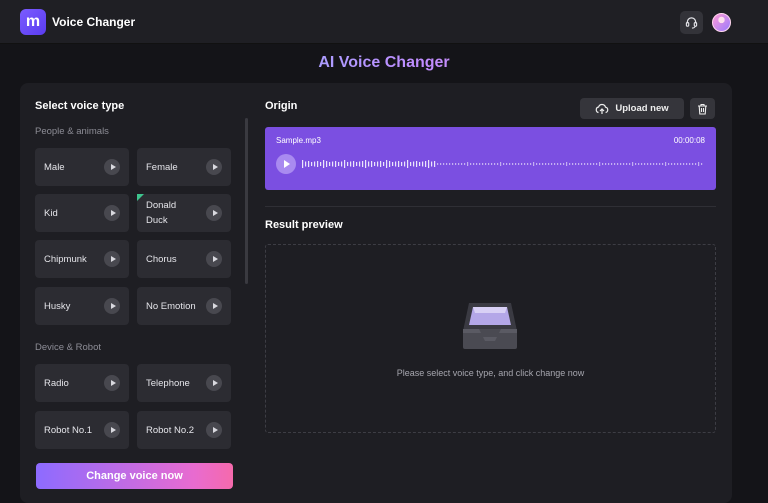  I want to click on voice-label: Male, so click(54, 167).